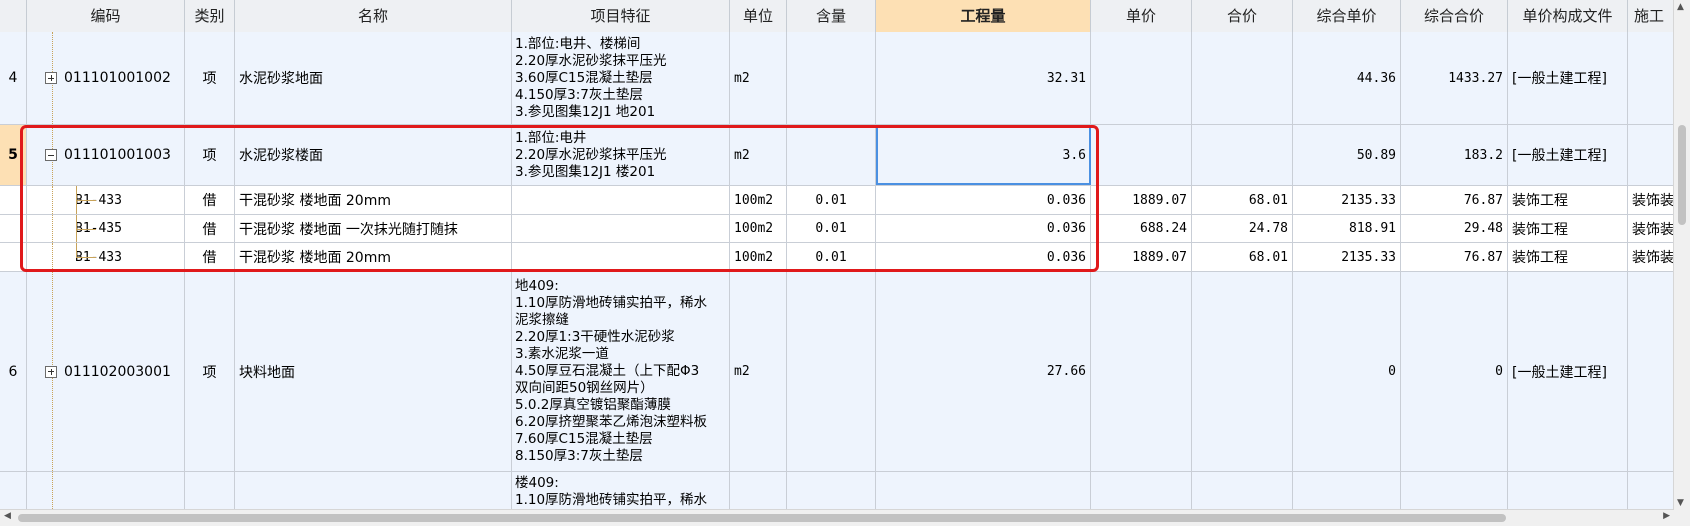 Image resolution: width=1690 pixels, height=526 pixels. What do you see at coordinates (1681, 255) in the screenshot?
I see `vertical-scrollbar: ▲ ▼` at bounding box center [1681, 255].